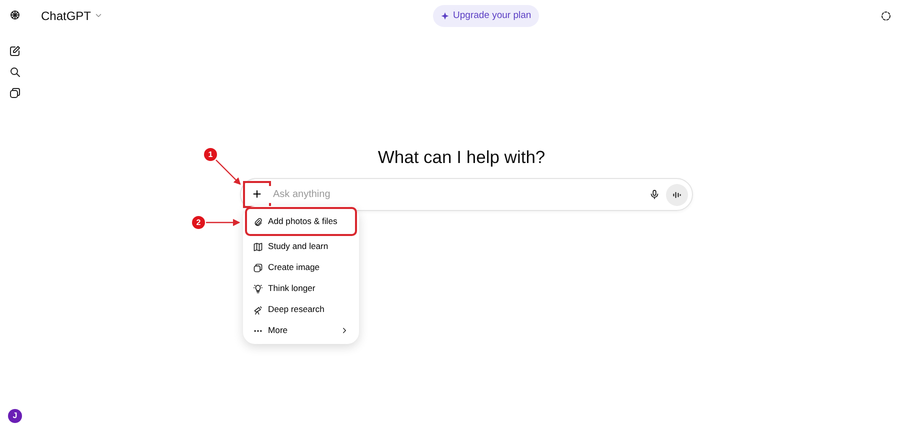 This screenshot has width=900, height=431. I want to click on logo-icon, so click(15, 15).